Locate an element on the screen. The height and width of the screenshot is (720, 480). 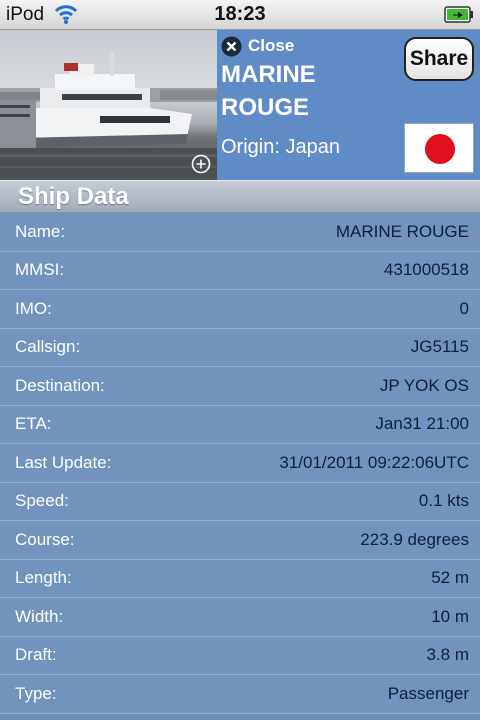
table-row: Width: 10 m is located at coordinates (240, 617).